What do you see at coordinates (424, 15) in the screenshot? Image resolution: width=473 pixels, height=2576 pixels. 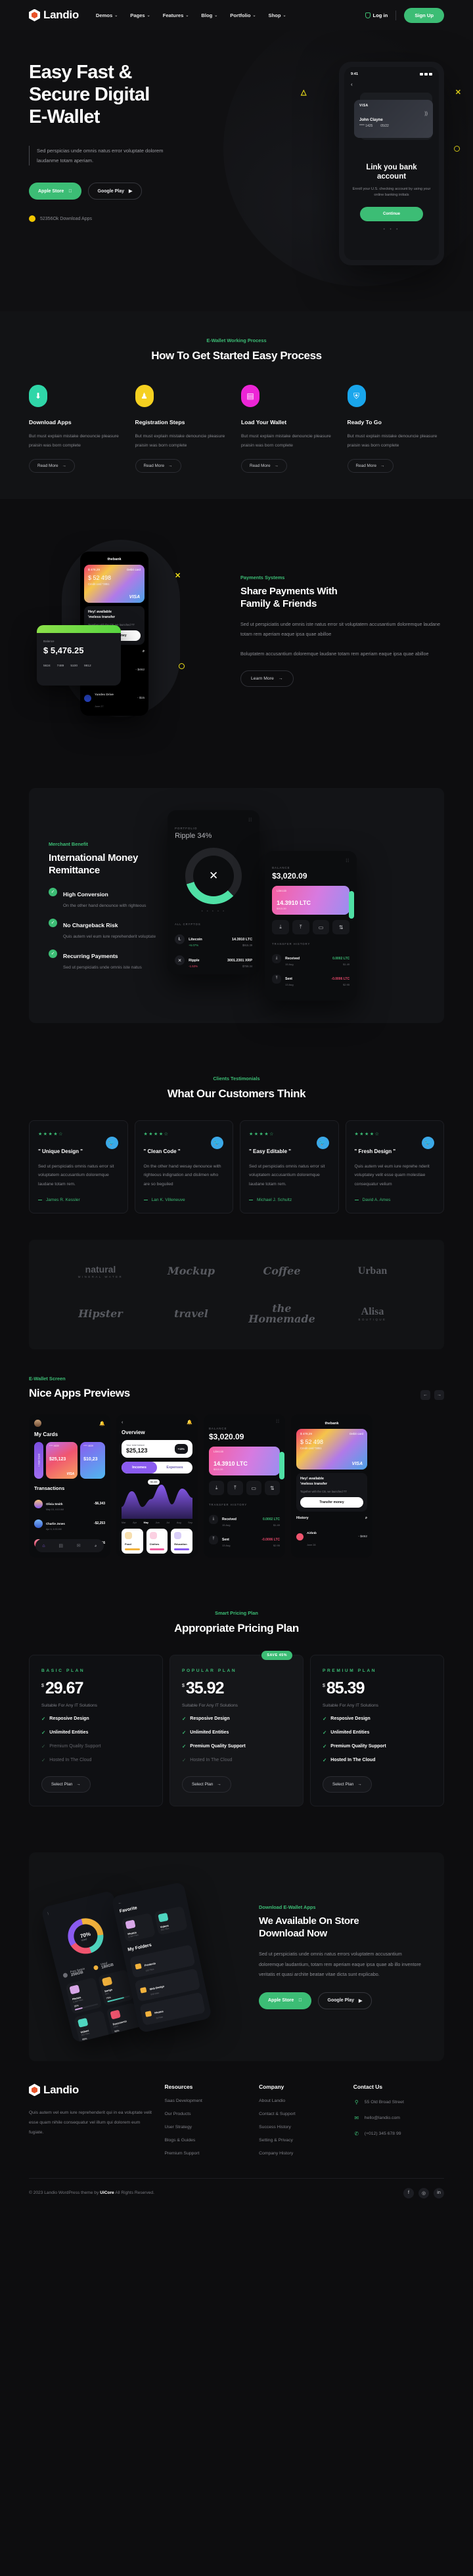 I see `signup-button: Sign Up` at bounding box center [424, 15].